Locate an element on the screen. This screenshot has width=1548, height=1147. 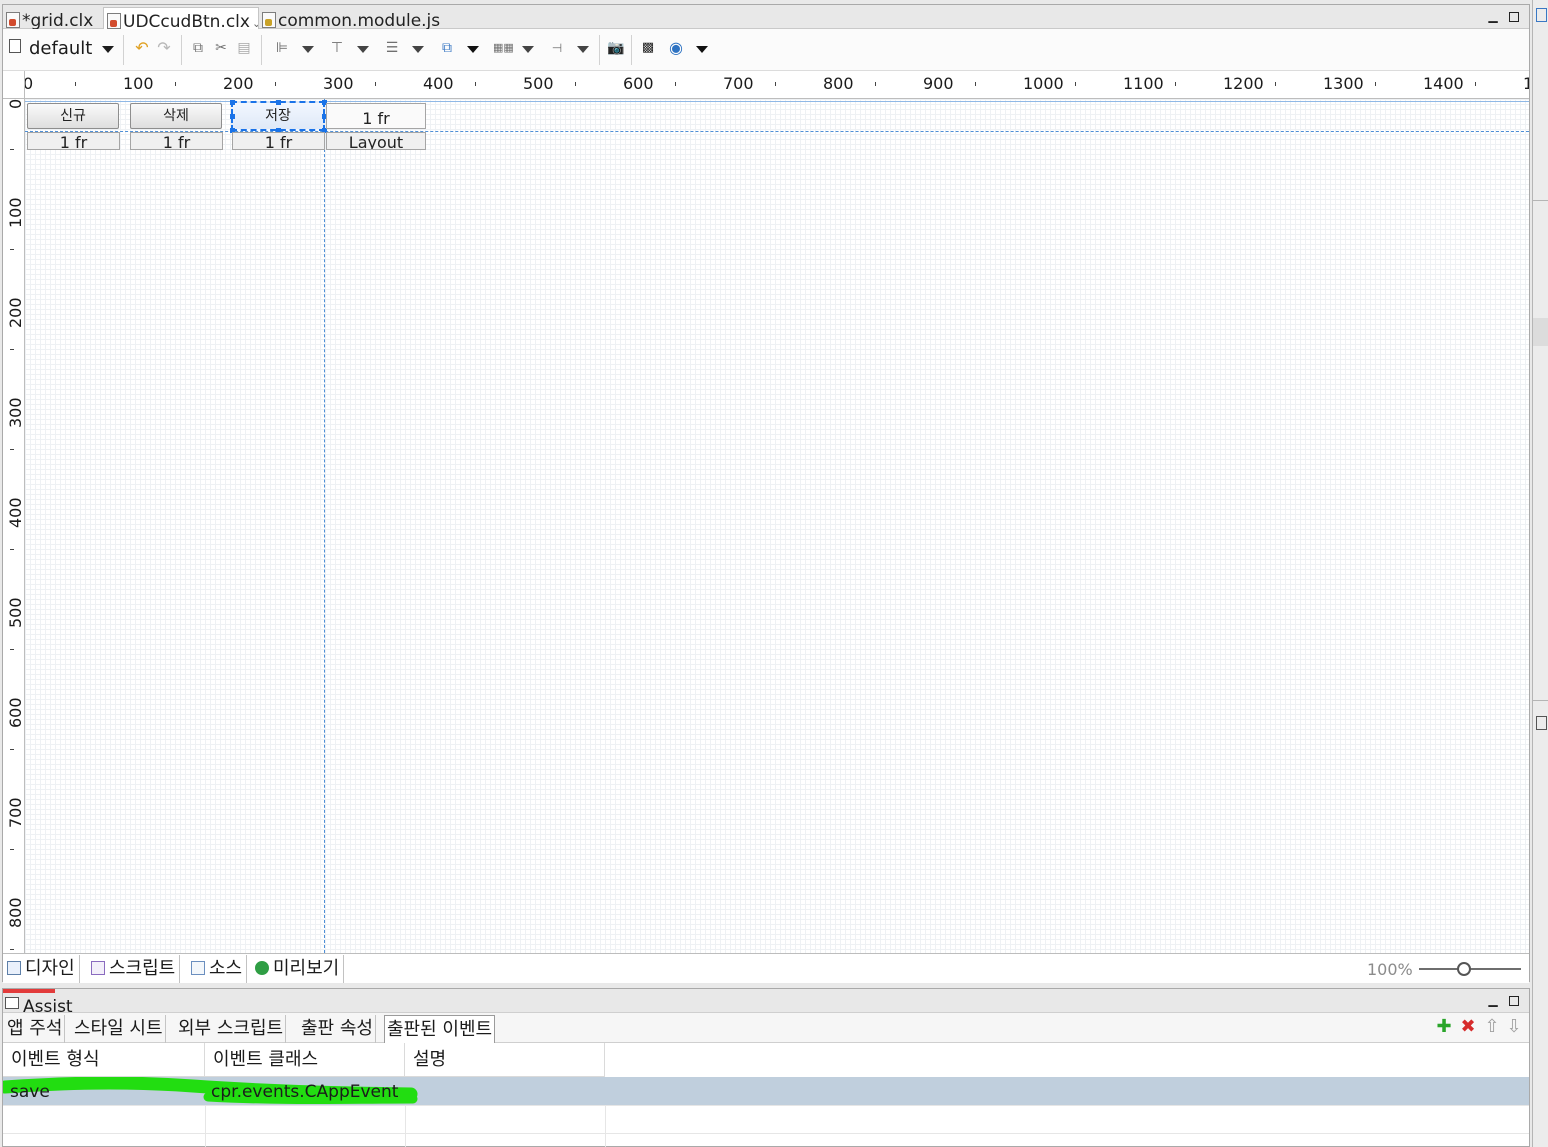
tab-design: 디자인 is located at coordinates (41, 969).